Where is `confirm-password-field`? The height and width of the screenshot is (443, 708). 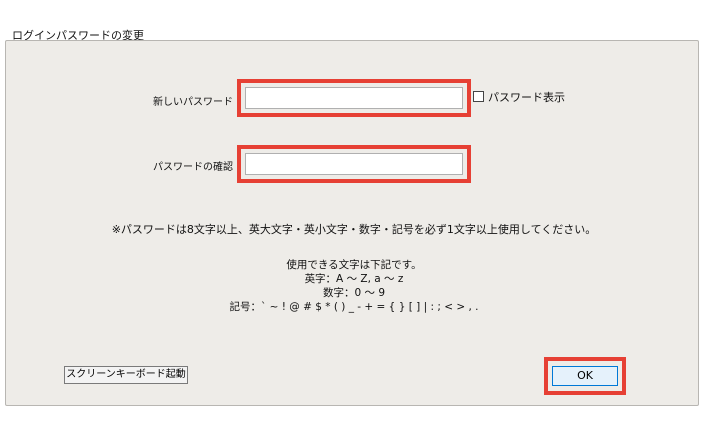 confirm-password-field is located at coordinates (354, 164).